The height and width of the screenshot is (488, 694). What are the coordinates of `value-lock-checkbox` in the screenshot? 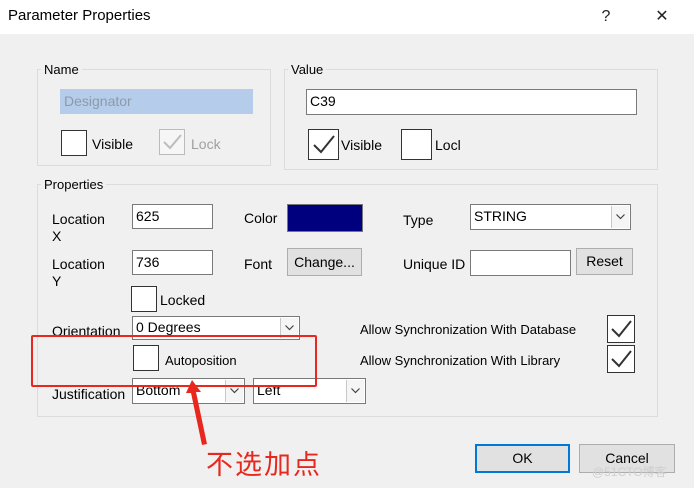 It's located at (416, 144).